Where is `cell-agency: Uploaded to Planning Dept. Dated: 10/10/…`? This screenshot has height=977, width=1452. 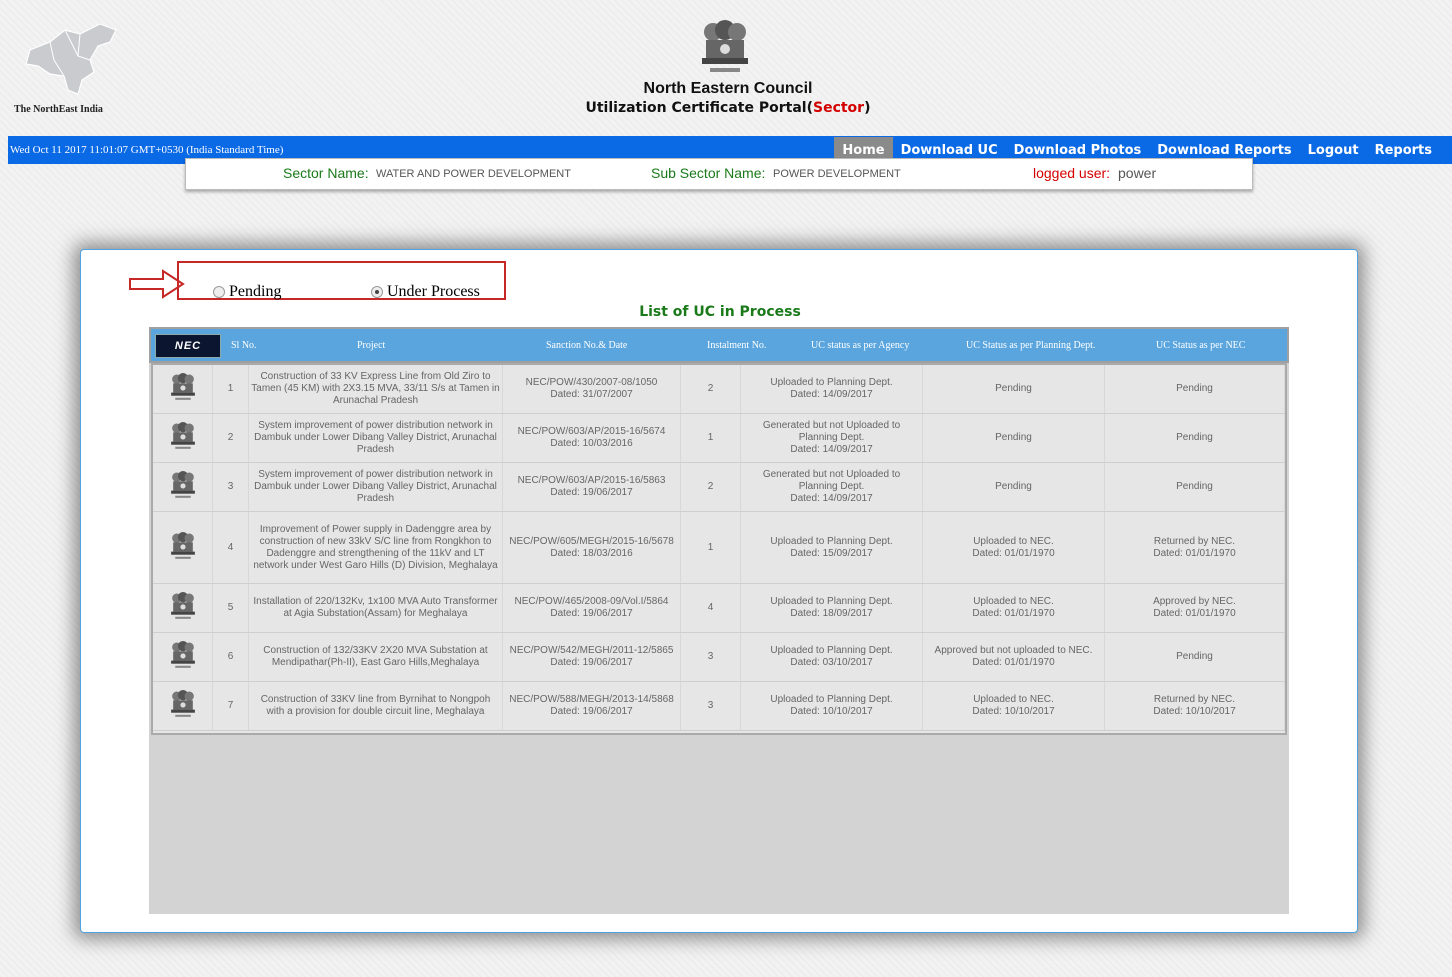 cell-agency: Uploaded to Planning Dept. Dated: 10/10/… is located at coordinates (832, 706).